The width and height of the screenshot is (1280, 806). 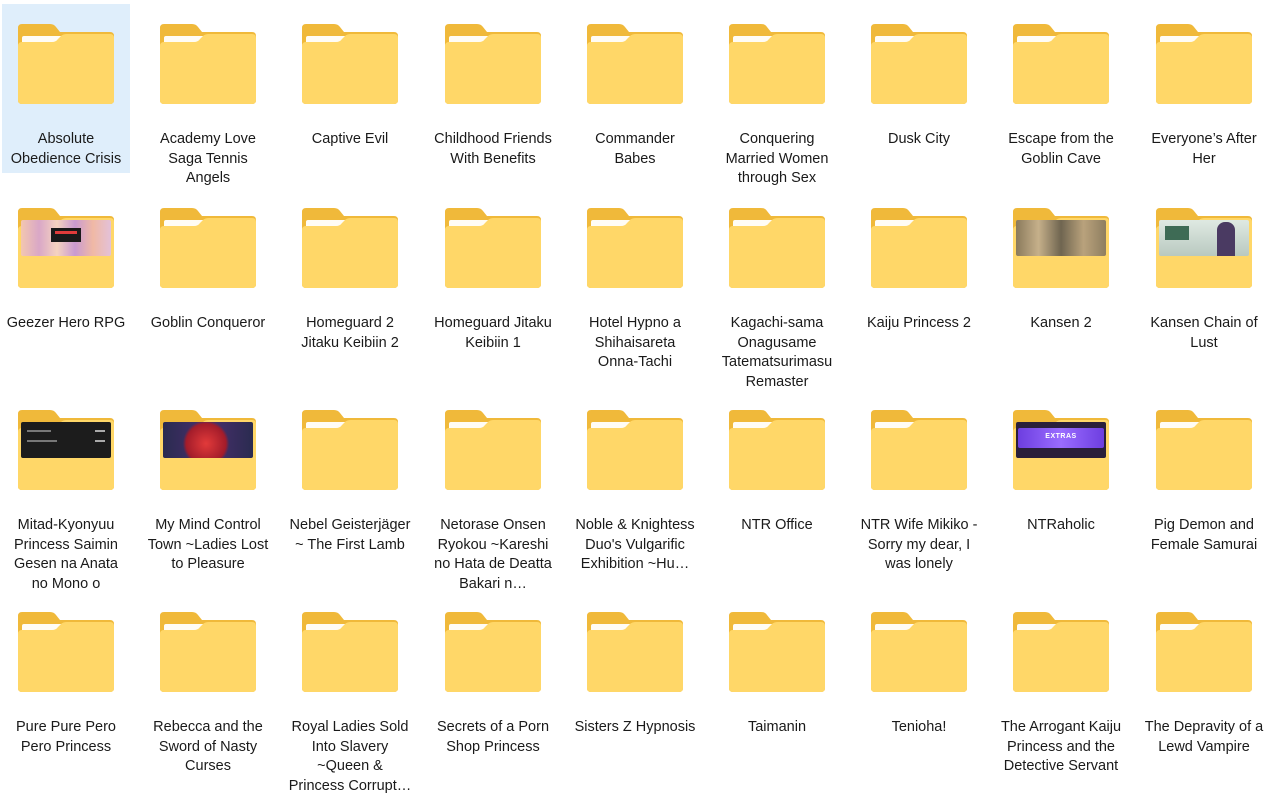 I want to click on folder-item: Dusk City, so click(x=919, y=79).